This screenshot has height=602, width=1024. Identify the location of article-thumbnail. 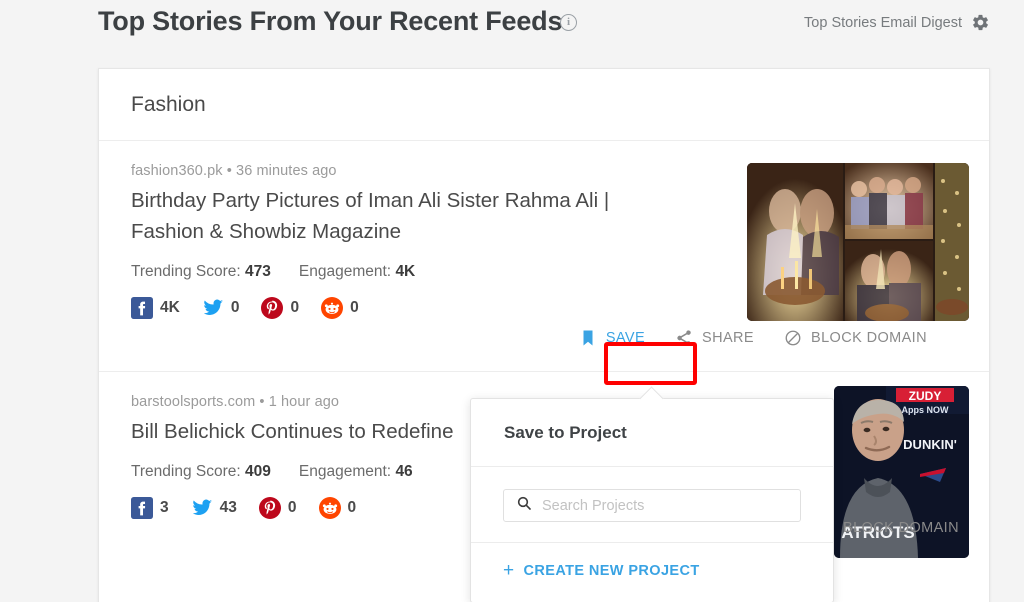
(858, 242).